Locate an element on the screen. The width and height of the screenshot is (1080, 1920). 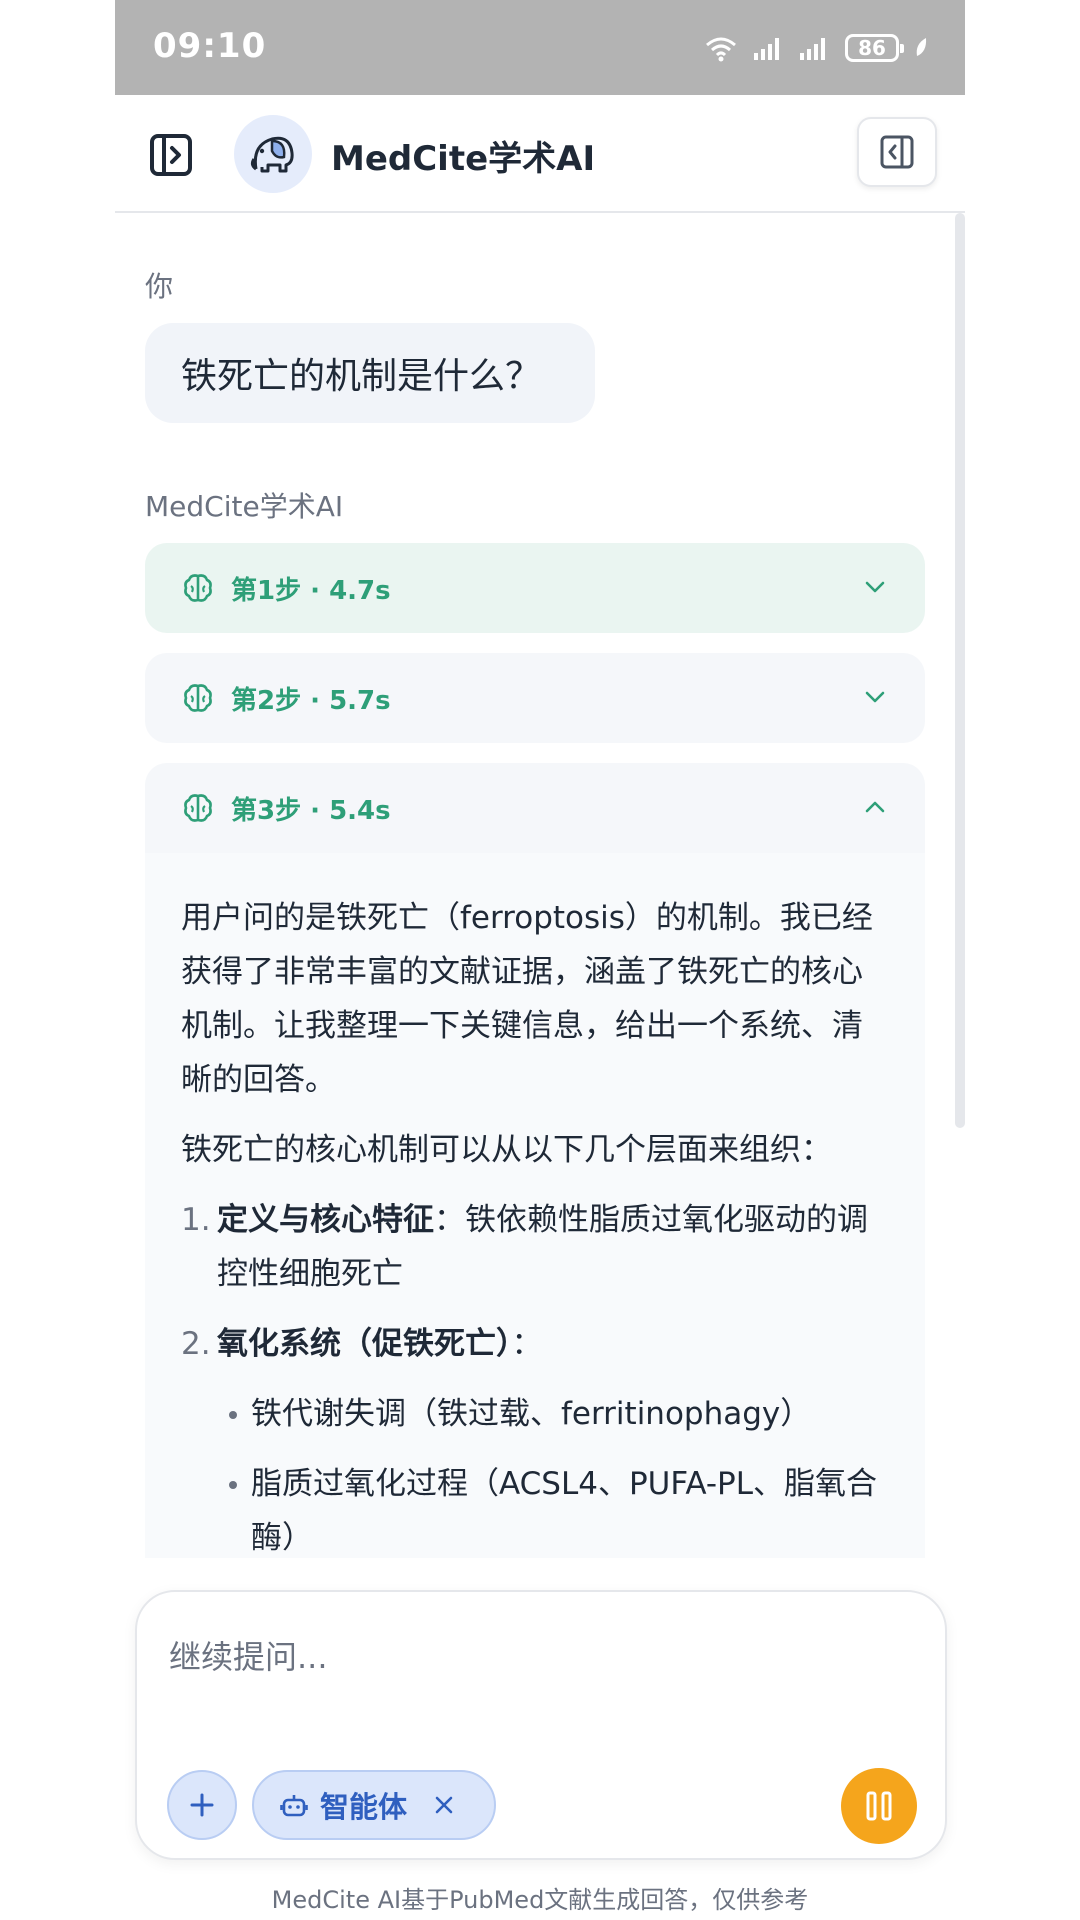
app-header: MedCite学术AI is located at coordinates (540, 154).